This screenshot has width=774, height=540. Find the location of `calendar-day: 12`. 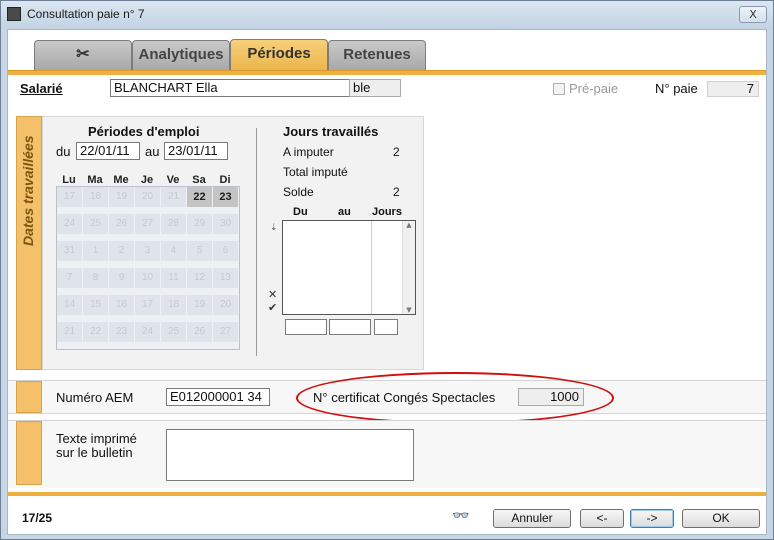

calendar-day: 12 is located at coordinates (199, 278).